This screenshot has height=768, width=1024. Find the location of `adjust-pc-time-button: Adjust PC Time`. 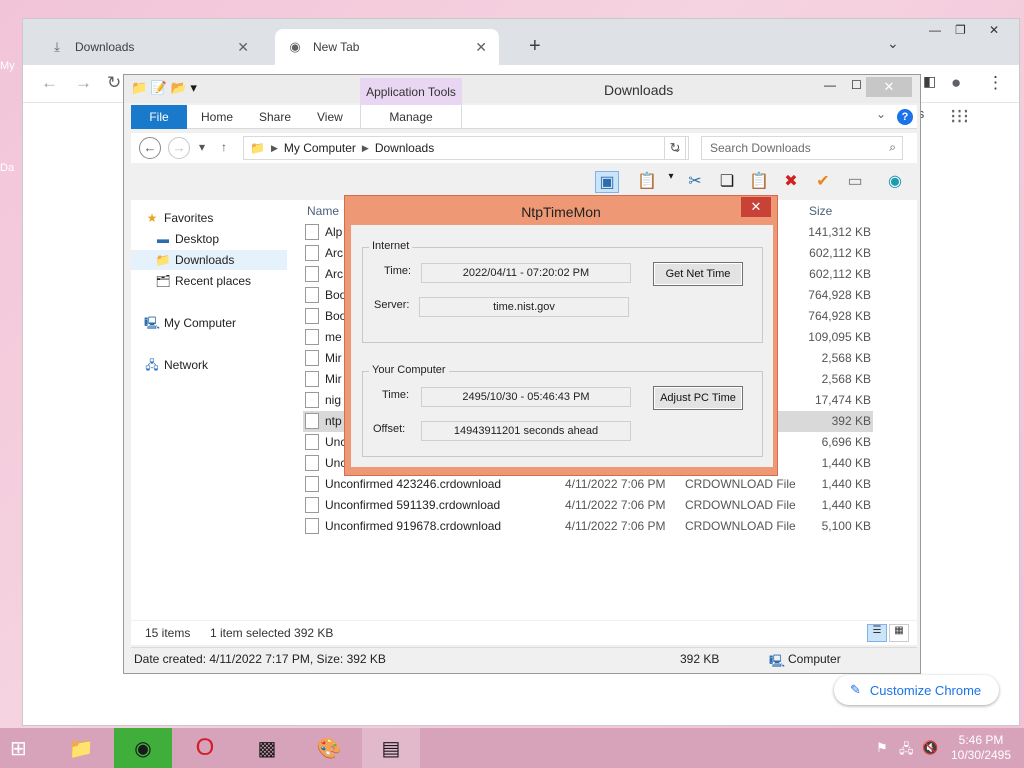

adjust-pc-time-button: Adjust PC Time is located at coordinates (698, 398).